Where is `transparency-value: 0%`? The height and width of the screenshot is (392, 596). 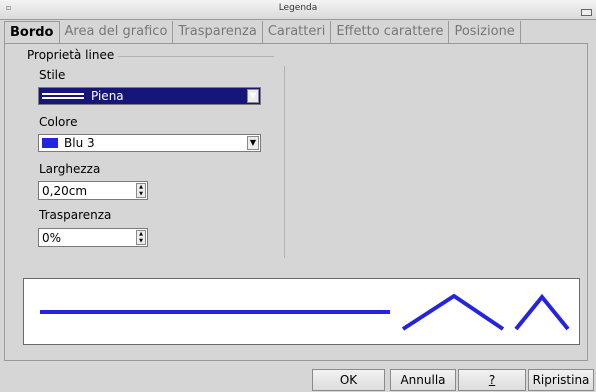 transparency-value: 0% is located at coordinates (51, 238).